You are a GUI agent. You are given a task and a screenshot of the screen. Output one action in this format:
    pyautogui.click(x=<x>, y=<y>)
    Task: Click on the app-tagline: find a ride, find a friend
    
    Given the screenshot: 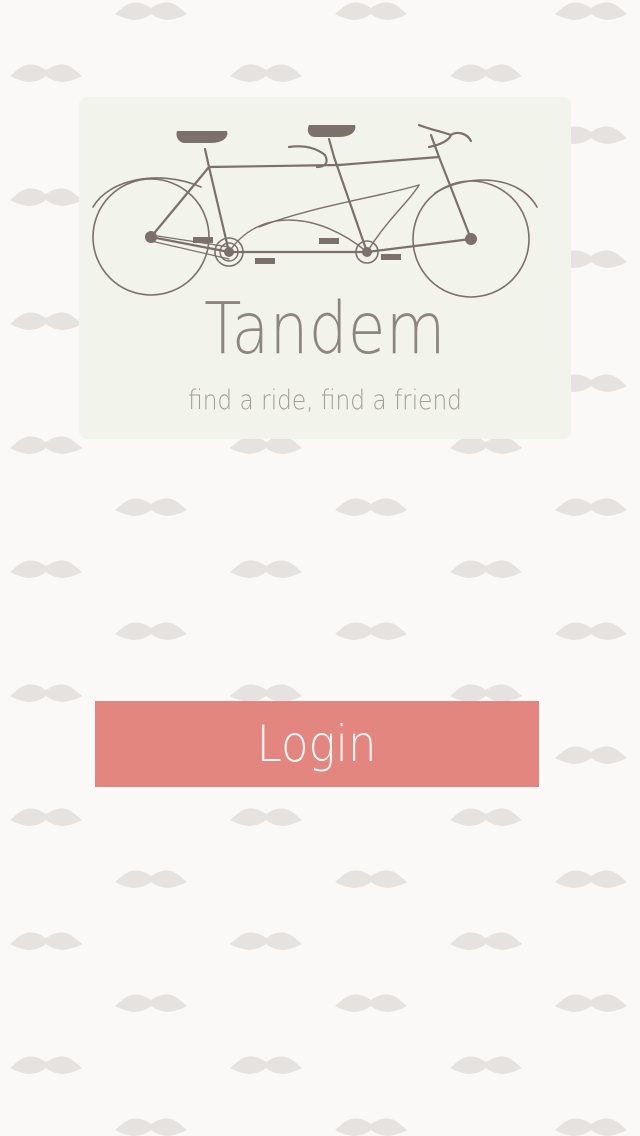 What is the action you would take?
    pyautogui.click(x=325, y=400)
    